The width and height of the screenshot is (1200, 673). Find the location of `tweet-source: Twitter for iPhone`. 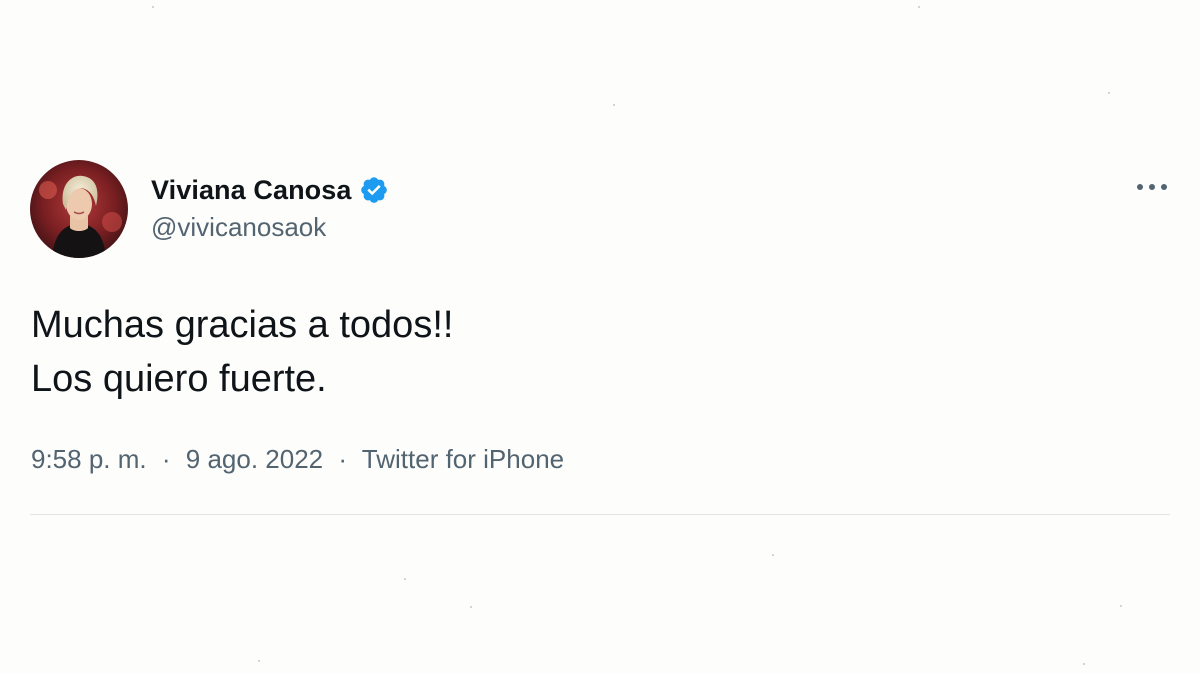

tweet-source: Twitter for iPhone is located at coordinates (463, 459).